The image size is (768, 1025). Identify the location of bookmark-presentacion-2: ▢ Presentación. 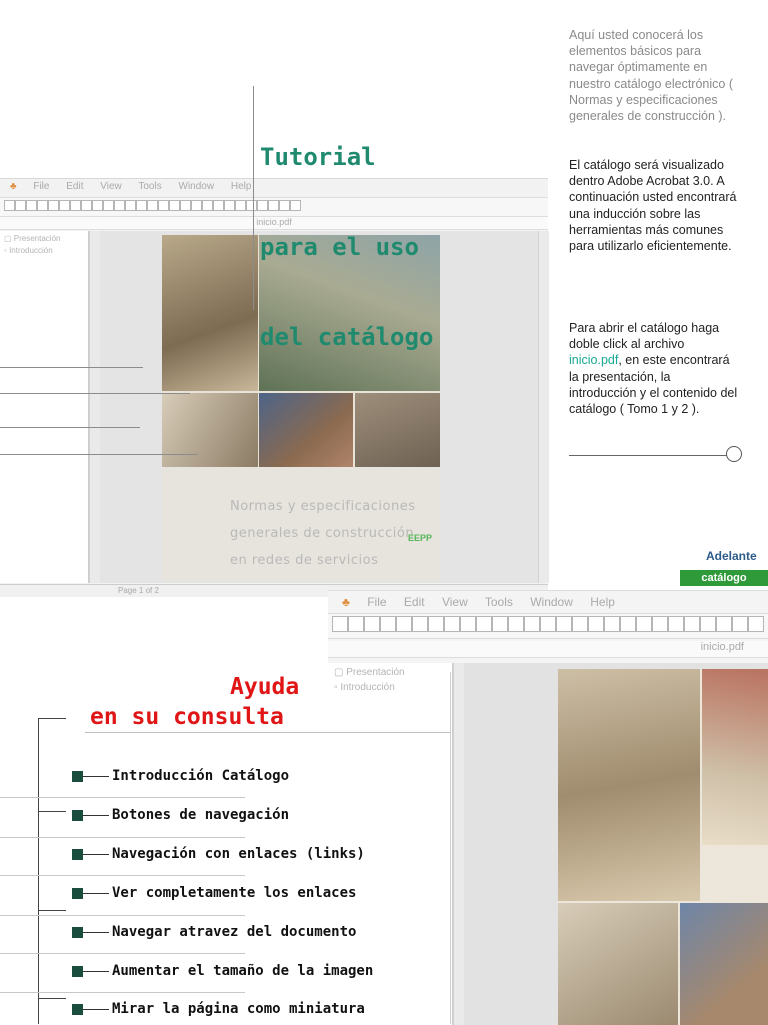
(390, 672).